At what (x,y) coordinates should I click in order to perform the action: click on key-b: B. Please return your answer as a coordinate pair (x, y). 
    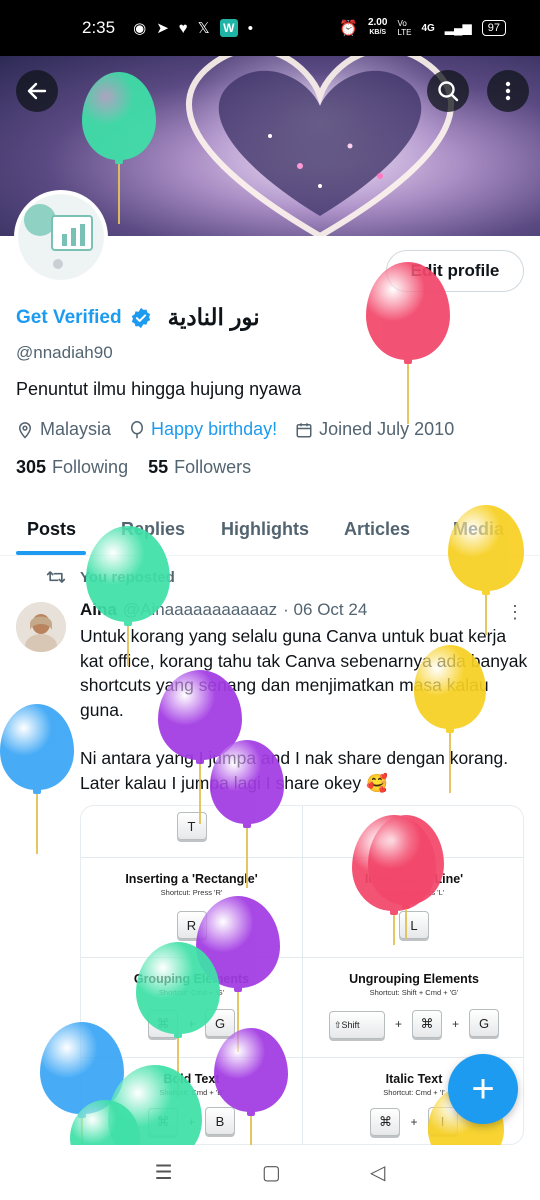
    Looking at the image, I should click on (220, 1121).